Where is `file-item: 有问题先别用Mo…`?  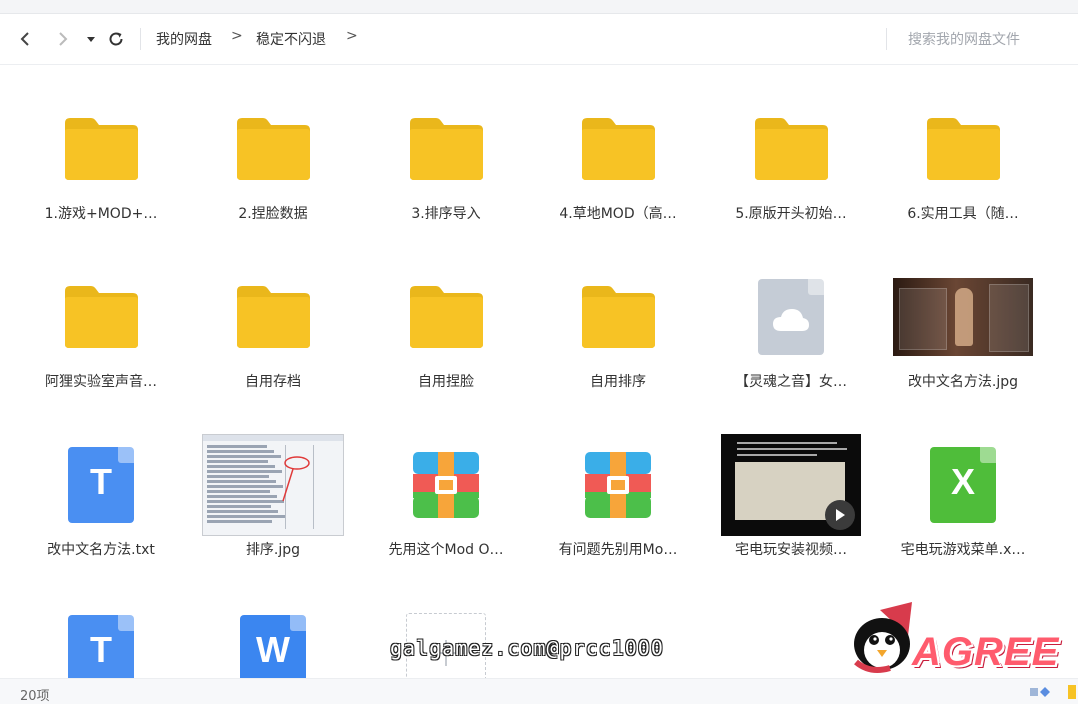
file-item: 有问题先别用Mo… is located at coordinates (618, 485).